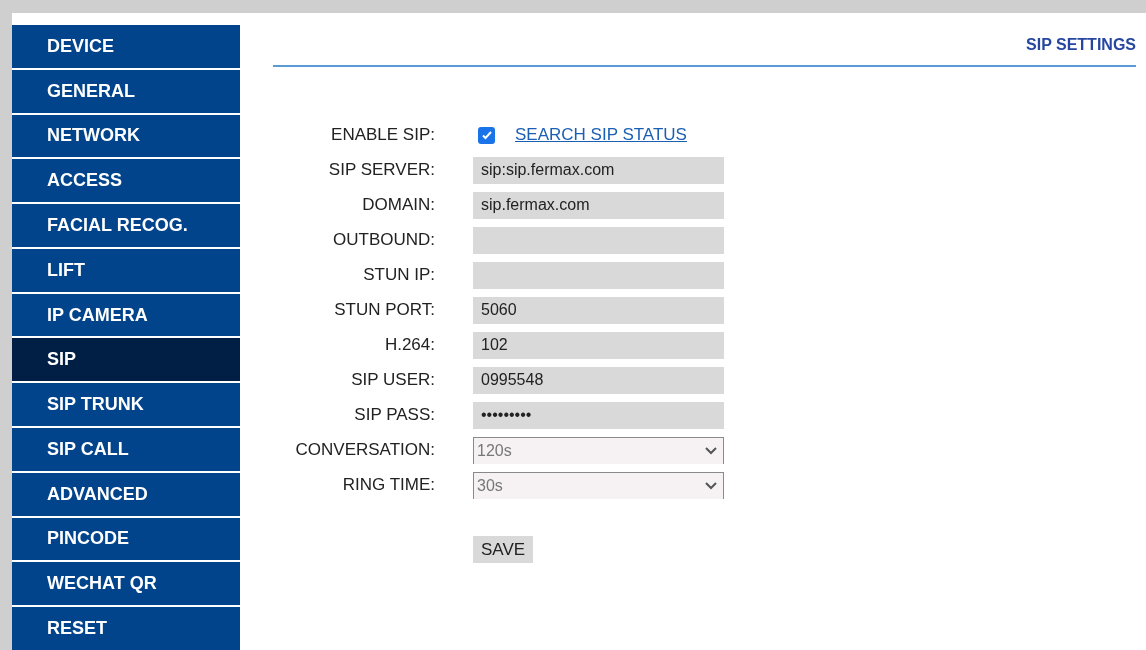 The width and height of the screenshot is (1146, 650). Describe the element at coordinates (598, 345) in the screenshot. I see `input-field: 102` at that location.